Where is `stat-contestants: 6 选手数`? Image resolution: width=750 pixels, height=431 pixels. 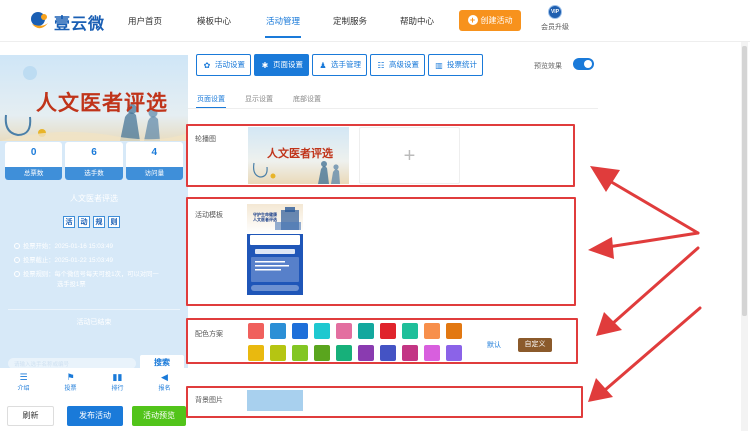
stat-contestants: 6 选手数 is located at coordinates (94, 161).